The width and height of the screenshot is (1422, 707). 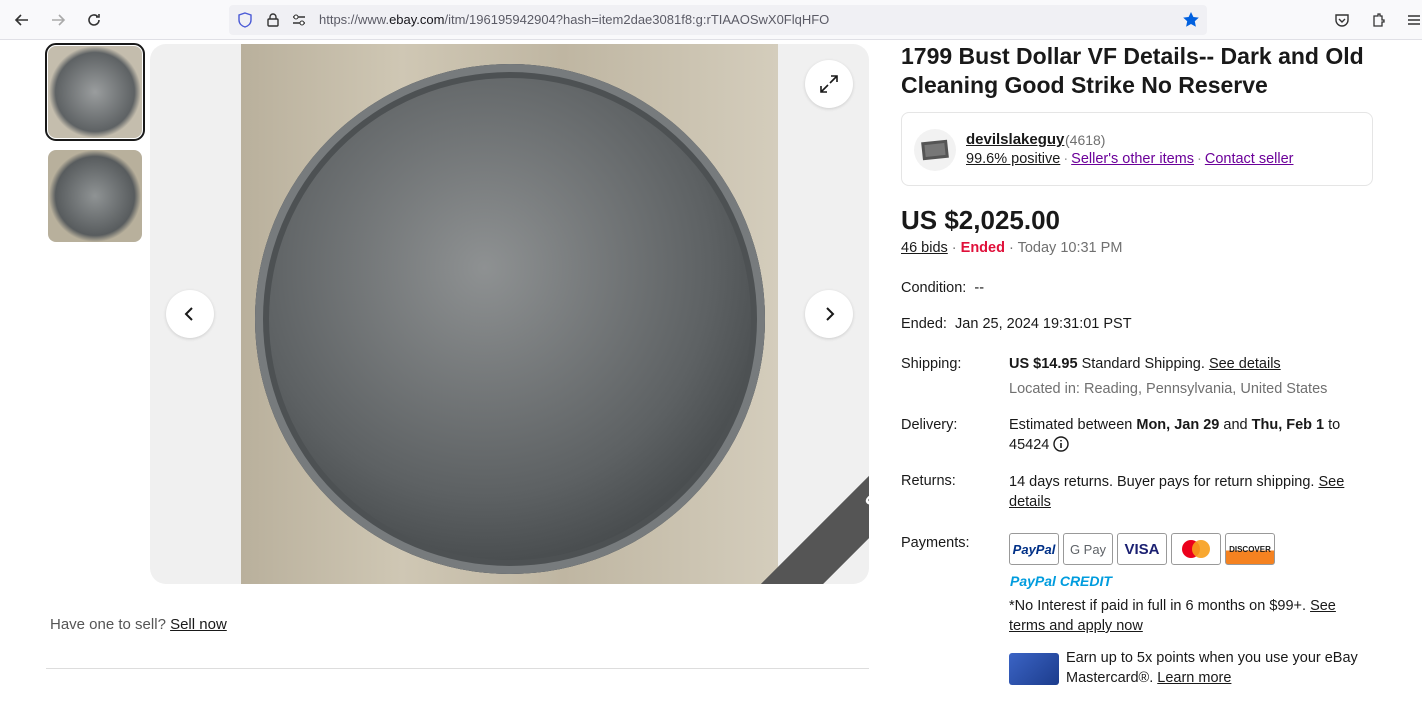 I want to click on condition-value: --, so click(x=979, y=288).